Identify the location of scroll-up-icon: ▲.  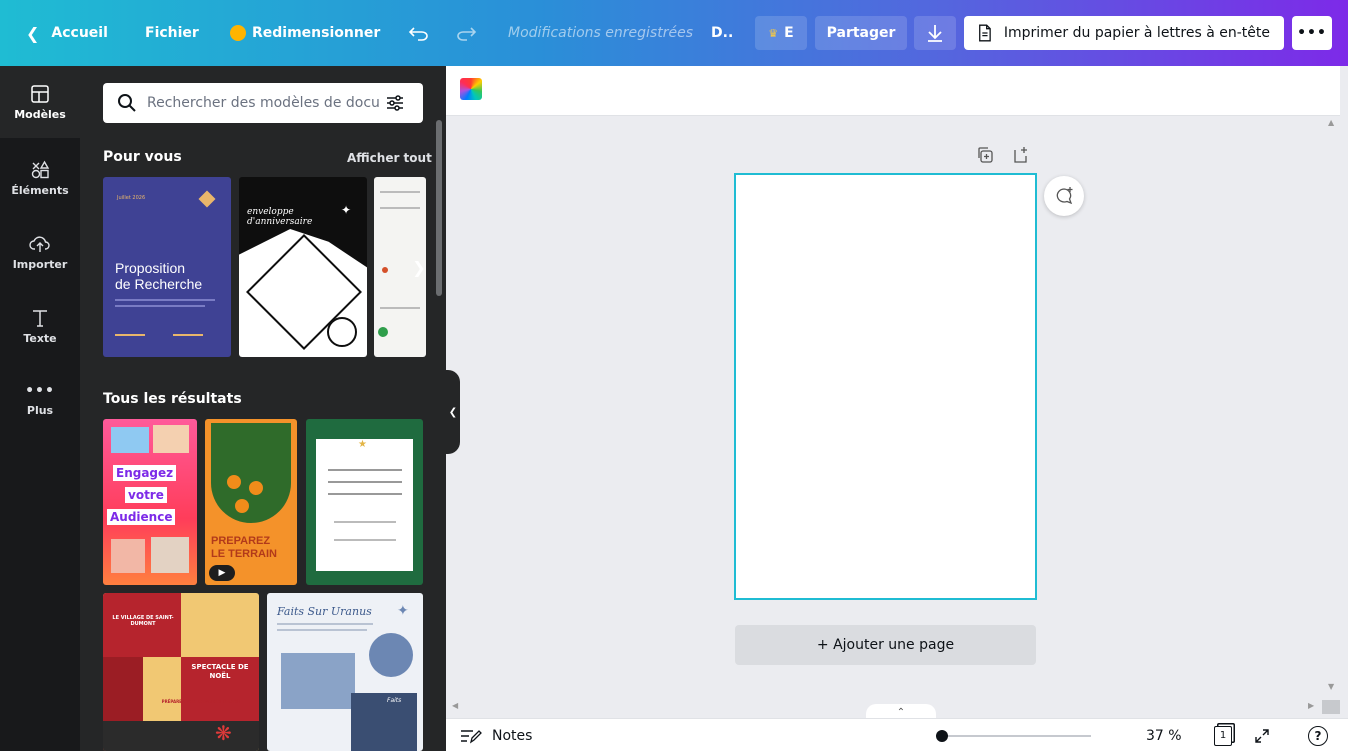
(1331, 122).